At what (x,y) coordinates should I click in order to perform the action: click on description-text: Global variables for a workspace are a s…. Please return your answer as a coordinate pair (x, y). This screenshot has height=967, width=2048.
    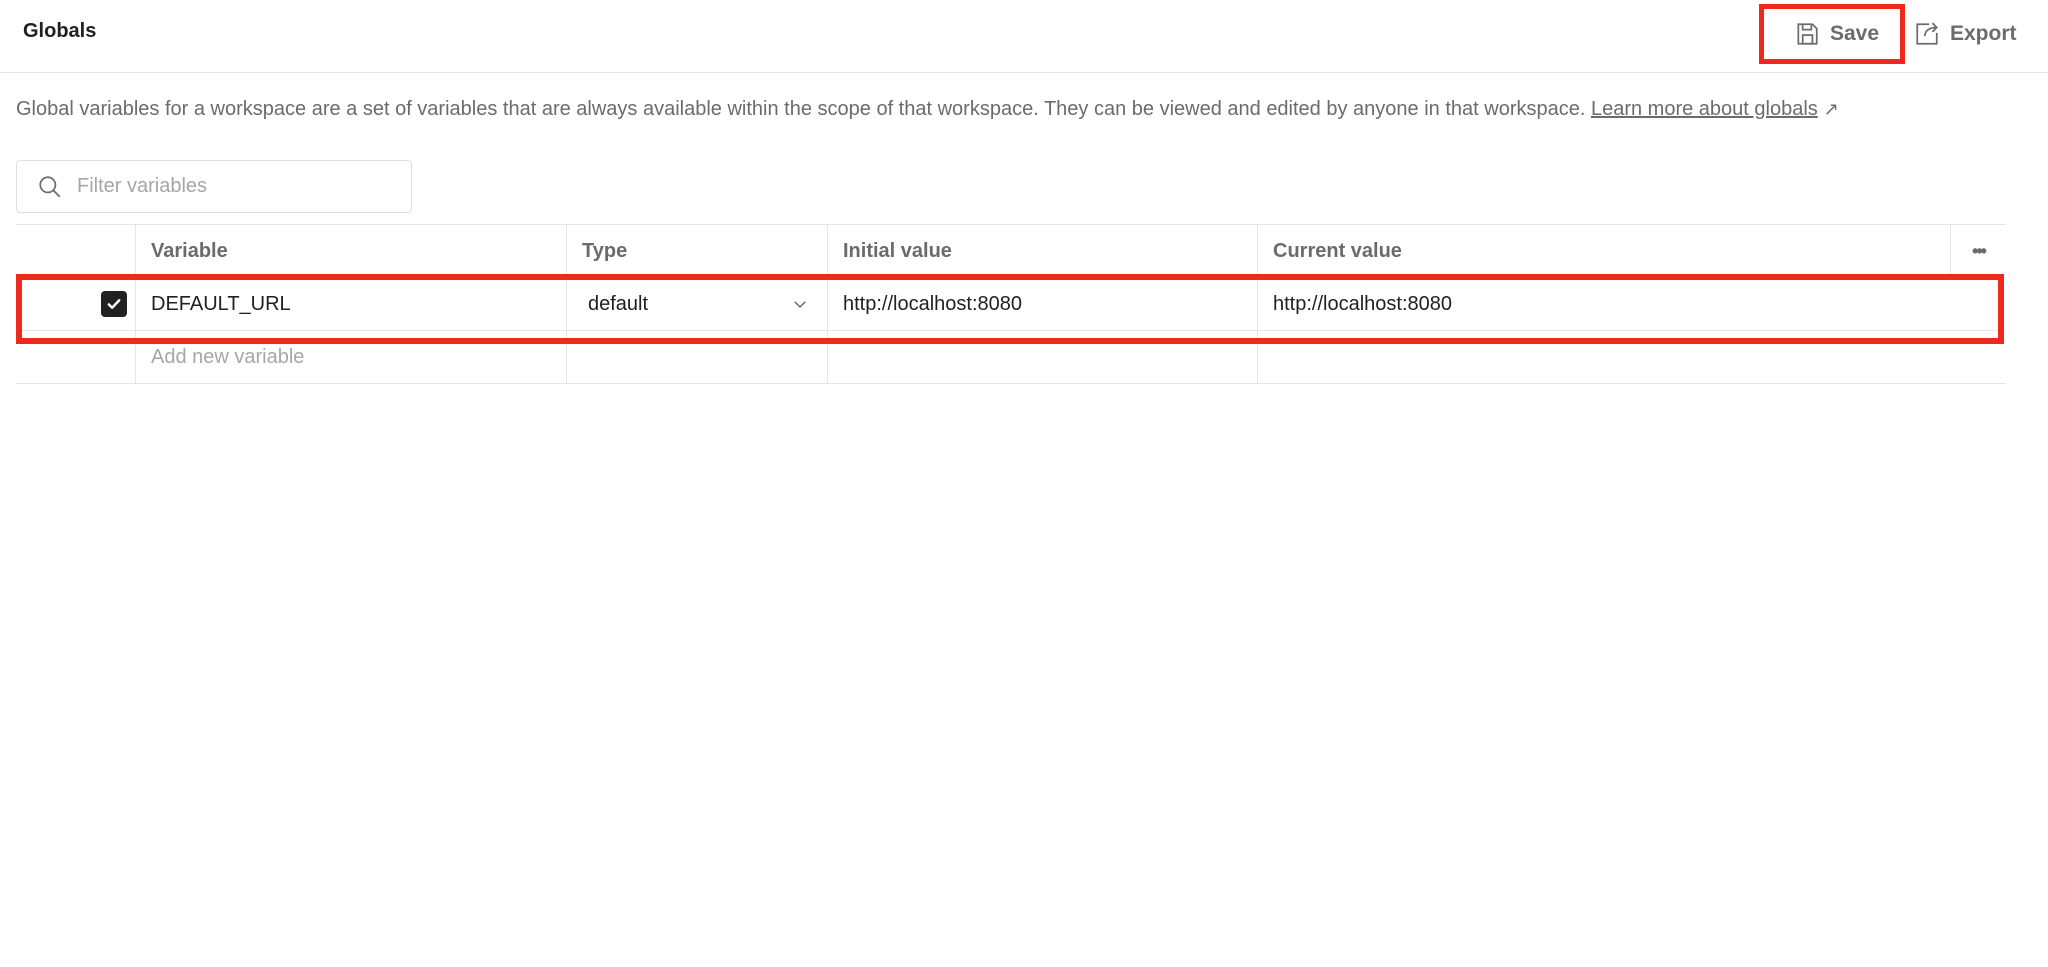
    Looking at the image, I should click on (801, 109).